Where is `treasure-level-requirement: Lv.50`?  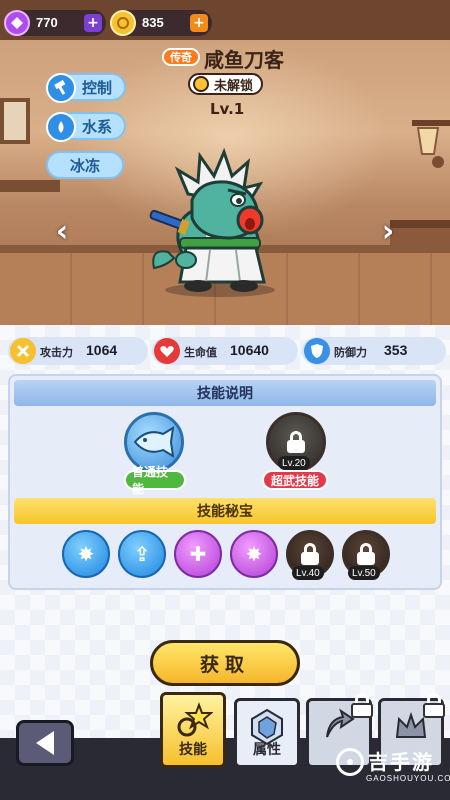 treasure-level-requirement: Lv.50 is located at coordinates (364, 573).